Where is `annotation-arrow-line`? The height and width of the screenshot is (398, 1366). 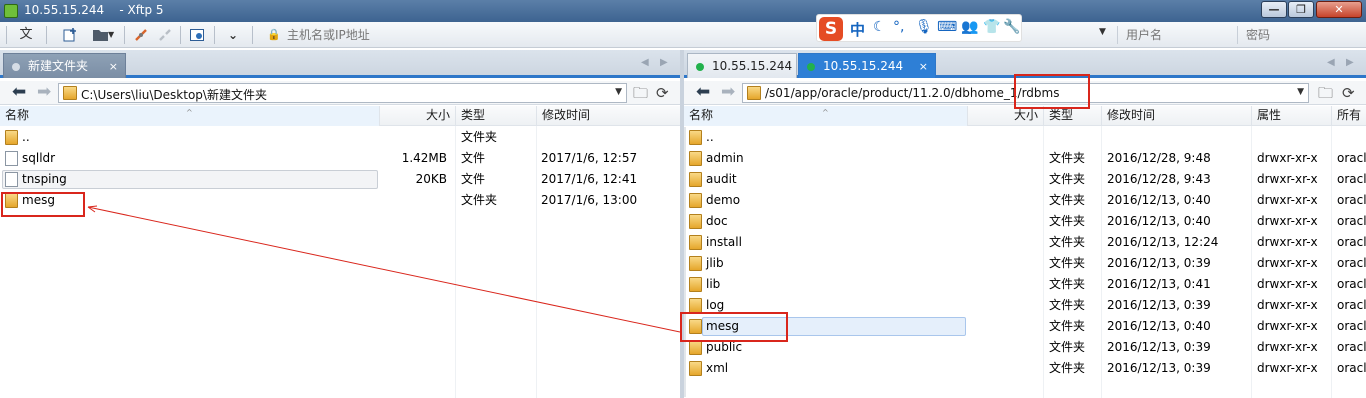 annotation-arrow-line is located at coordinates (384, 269).